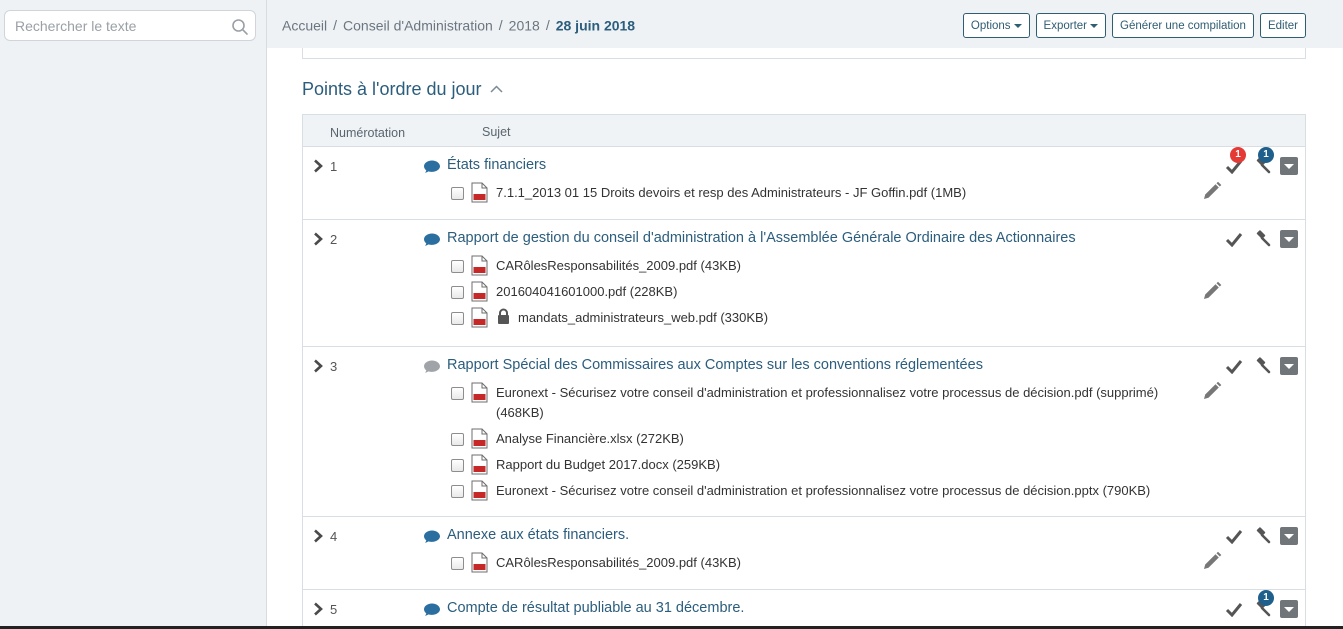 This screenshot has height=629, width=1343. What do you see at coordinates (595, 25) in the screenshot?
I see `breadcrumb-current: 28 juin 2018` at bounding box center [595, 25].